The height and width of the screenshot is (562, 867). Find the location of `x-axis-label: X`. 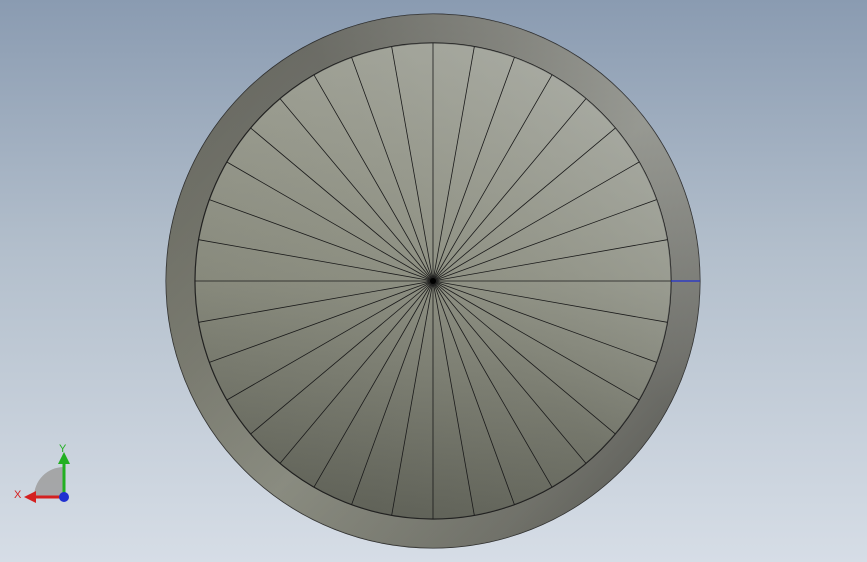

x-axis-label: X is located at coordinates (18, 495).